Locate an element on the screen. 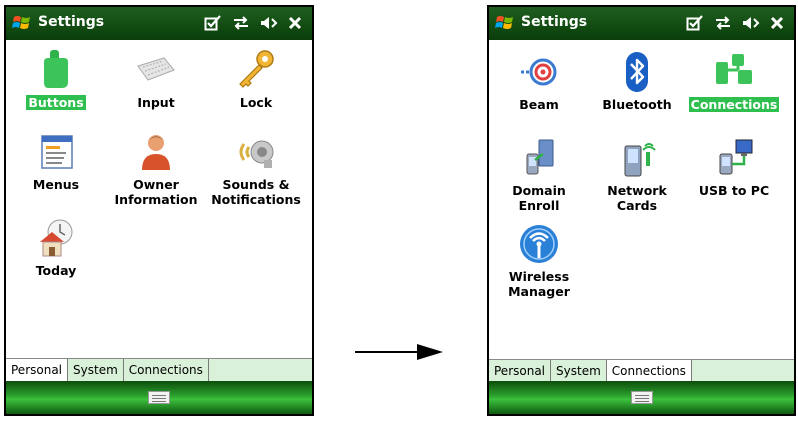 This screenshot has height=421, width=798. settings-item-label: Today is located at coordinates (56, 270).